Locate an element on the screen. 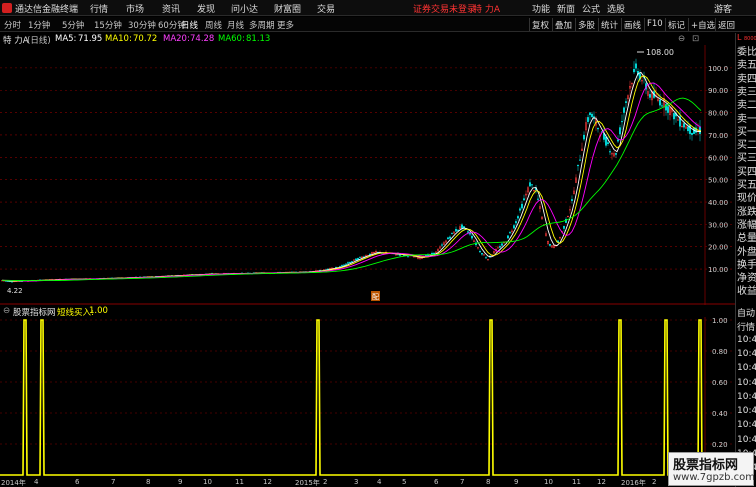 This screenshot has height=487, width=756. quote-field-label: 委比 is located at coordinates (746, 52).